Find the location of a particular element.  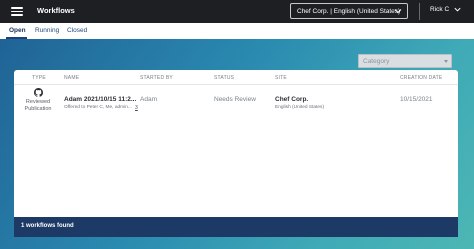

column-header-creation-date: CREATION DATE is located at coordinates (421, 78).